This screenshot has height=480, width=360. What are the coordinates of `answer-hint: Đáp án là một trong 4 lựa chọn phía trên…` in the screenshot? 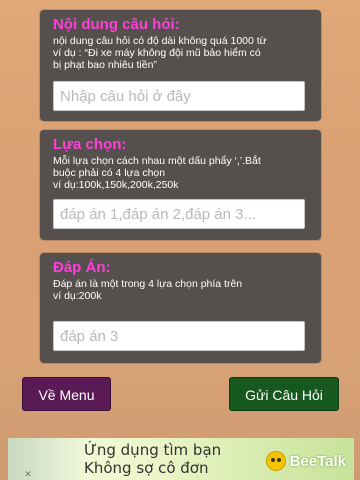 It's located at (184, 290).